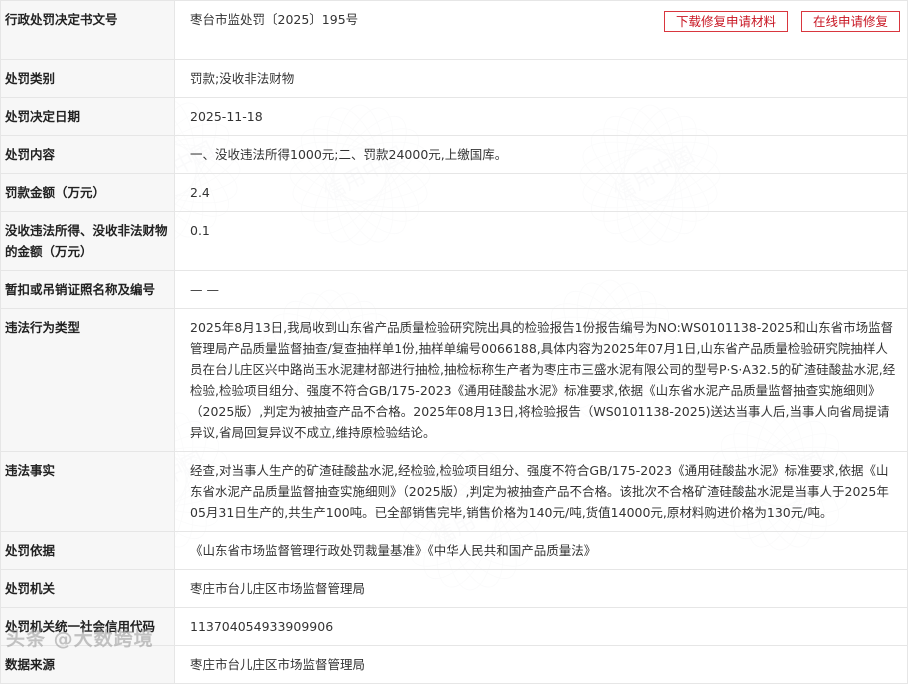 The image size is (908, 684). I want to click on label-penalty-content: 处罚内容, so click(87, 154).